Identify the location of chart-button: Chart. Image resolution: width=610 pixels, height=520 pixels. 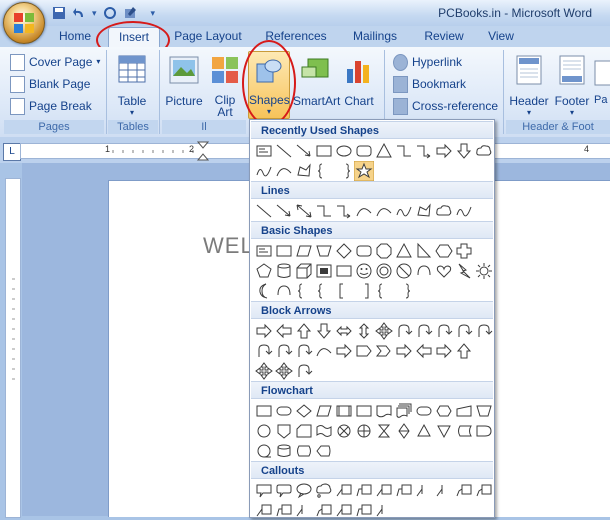
(359, 81).